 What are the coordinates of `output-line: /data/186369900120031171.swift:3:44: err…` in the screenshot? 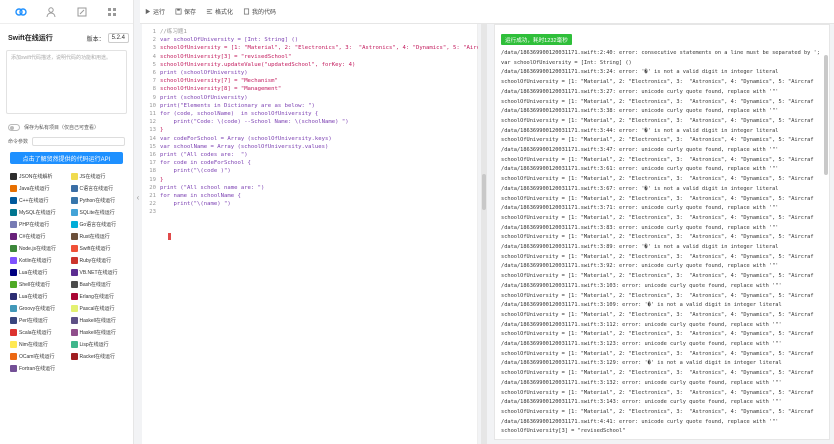 It's located at (640, 130).